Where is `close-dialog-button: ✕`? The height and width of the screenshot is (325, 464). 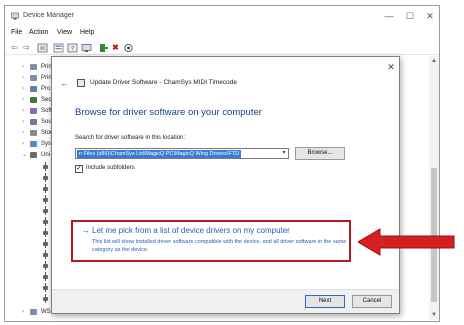 close-dialog-button: ✕ is located at coordinates (391, 67).